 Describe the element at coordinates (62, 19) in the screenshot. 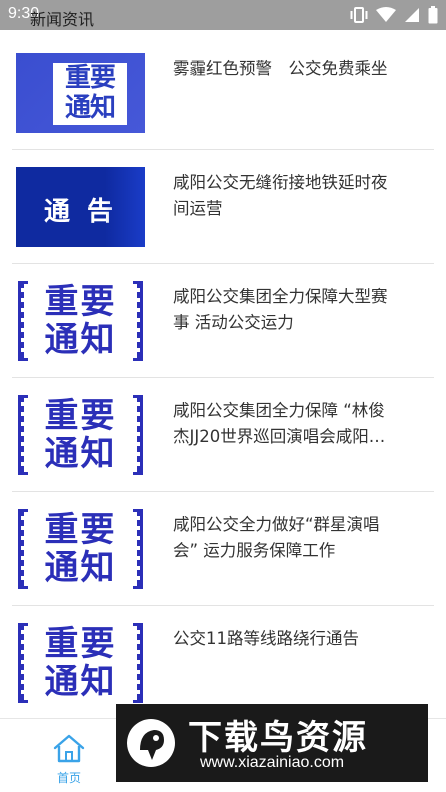

I see `page-title: 新闻资讯` at that location.